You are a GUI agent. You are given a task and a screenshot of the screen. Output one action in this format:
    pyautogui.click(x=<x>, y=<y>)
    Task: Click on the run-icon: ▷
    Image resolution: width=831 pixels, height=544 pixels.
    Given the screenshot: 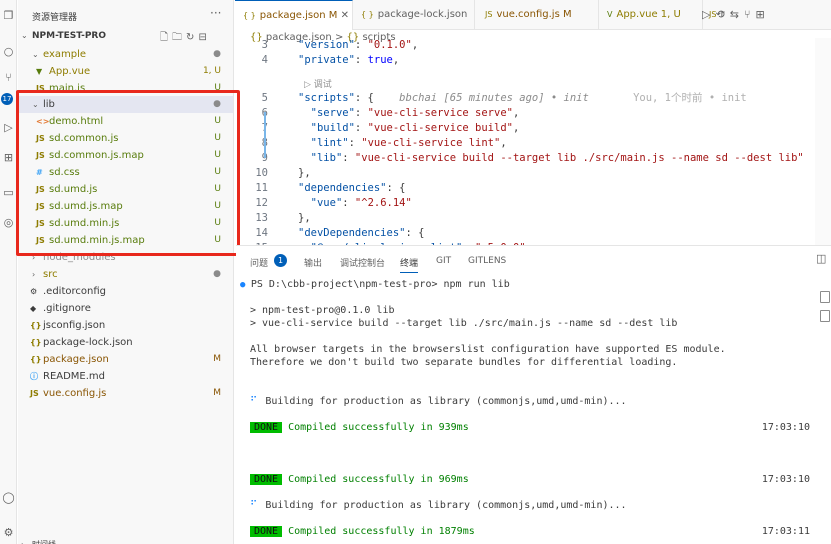 What is the action you would take?
    pyautogui.click(x=708, y=14)
    